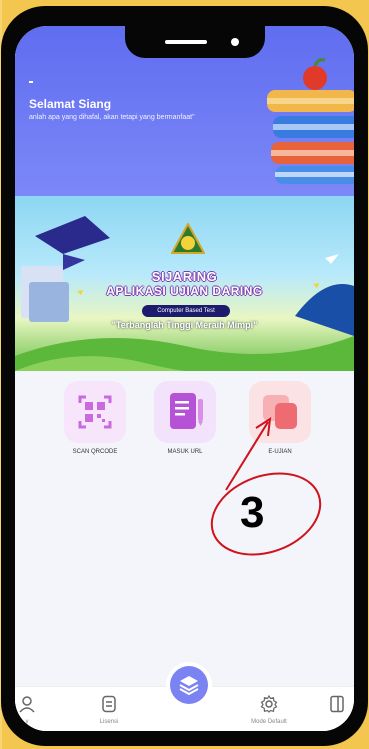 The height and width of the screenshot is (749, 369). I want to click on nav-item-user: y, so click(36, 710).